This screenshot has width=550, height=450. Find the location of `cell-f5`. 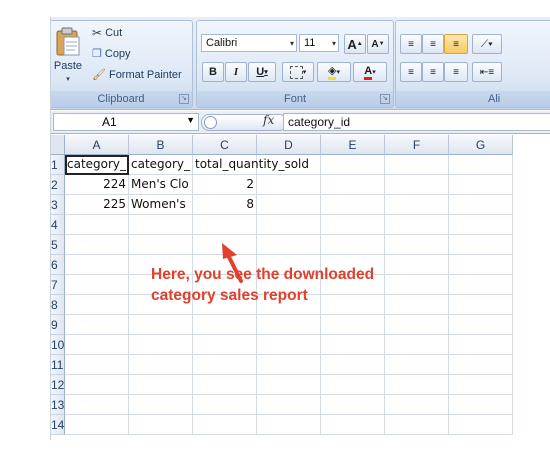

cell-f5 is located at coordinates (417, 245).